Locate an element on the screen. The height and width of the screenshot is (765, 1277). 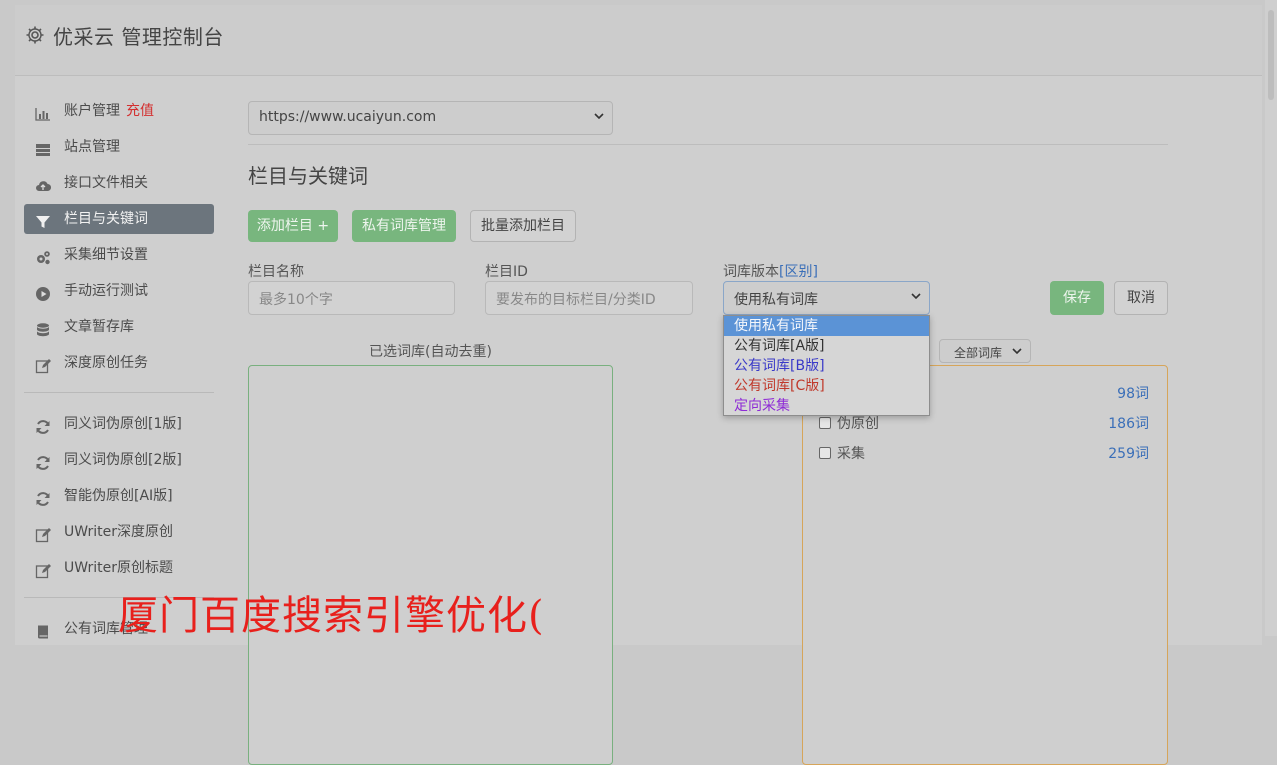
sidebar-divider is located at coordinates (119, 392).